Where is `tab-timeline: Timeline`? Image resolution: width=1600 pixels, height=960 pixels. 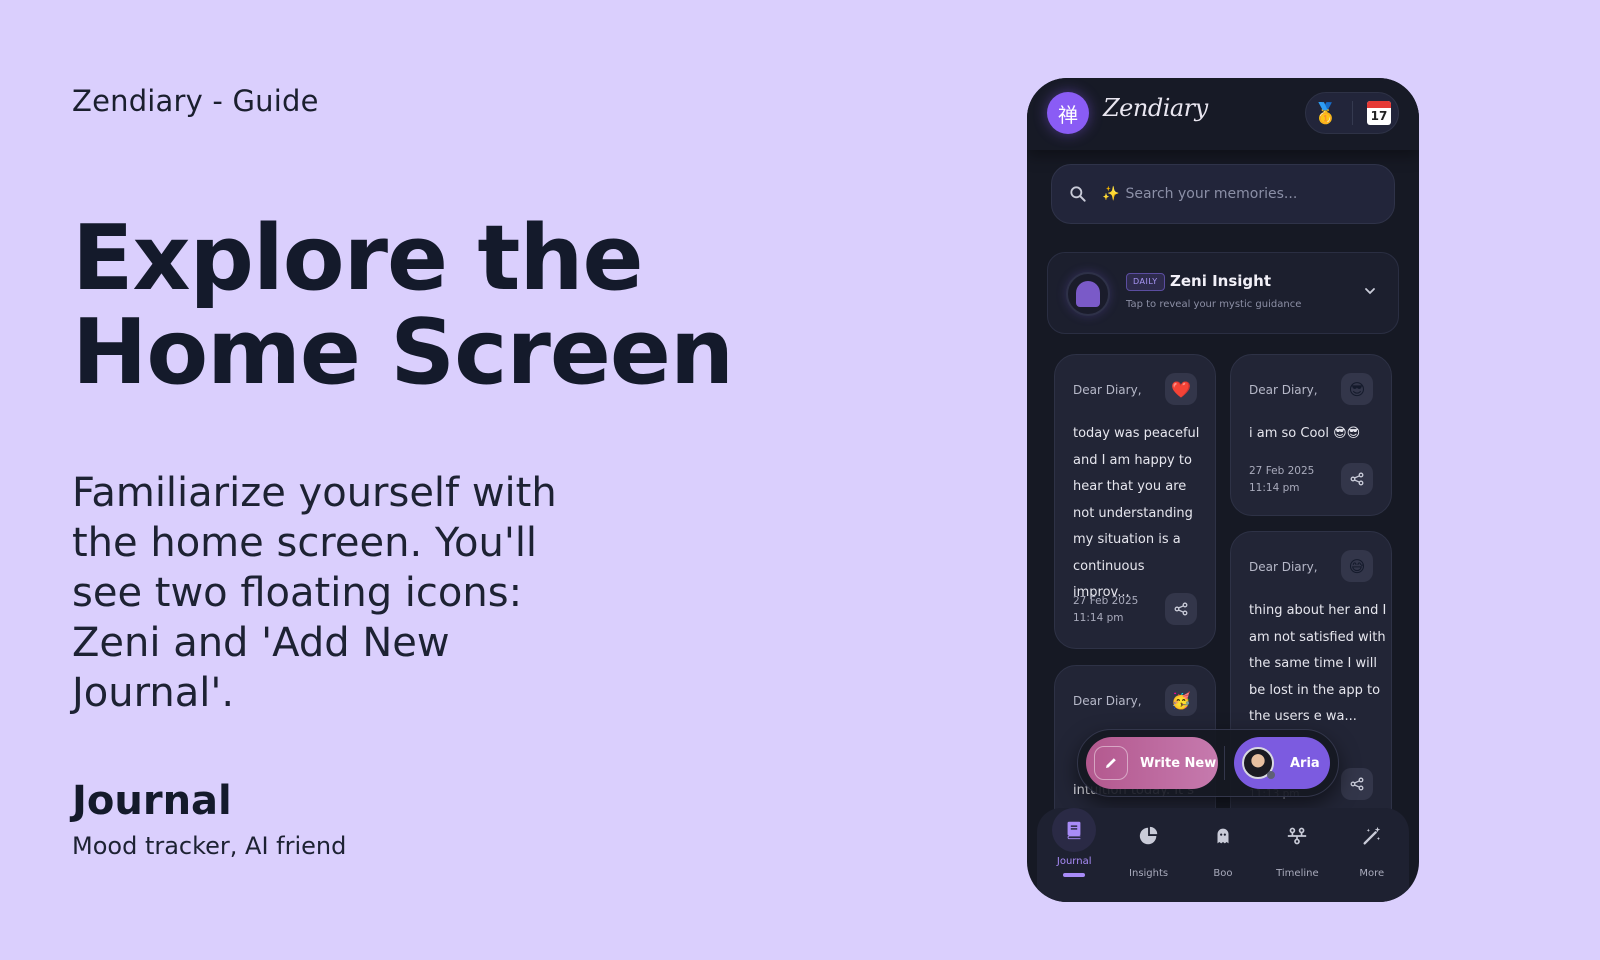
tab-timeline: Timeline is located at coordinates (1297, 855).